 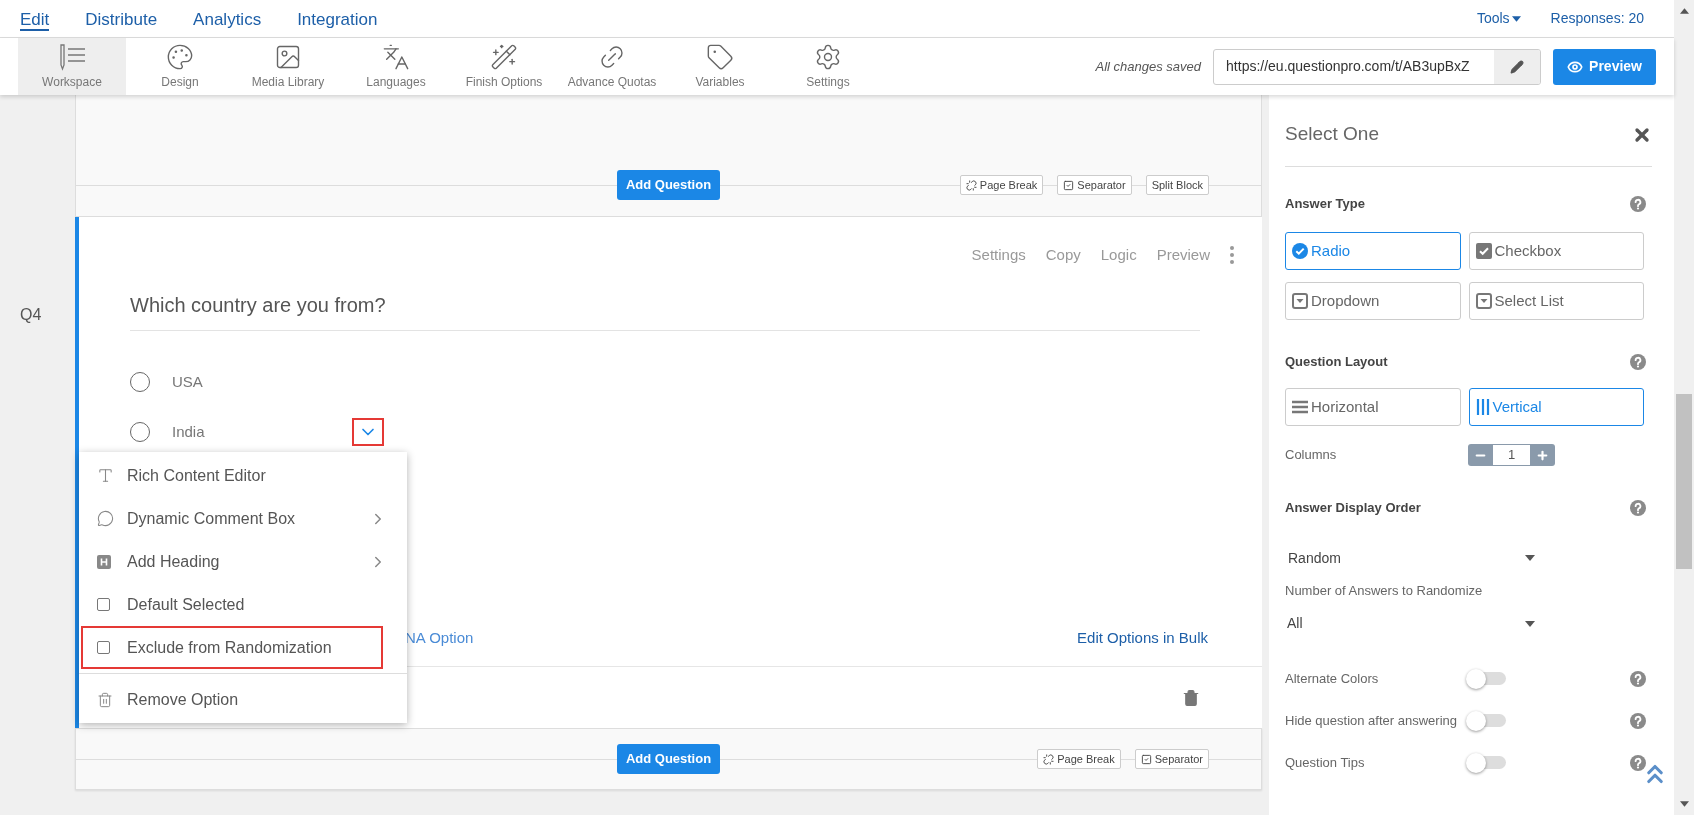 I want to click on section-heading: Question Layout, so click(x=1336, y=362).